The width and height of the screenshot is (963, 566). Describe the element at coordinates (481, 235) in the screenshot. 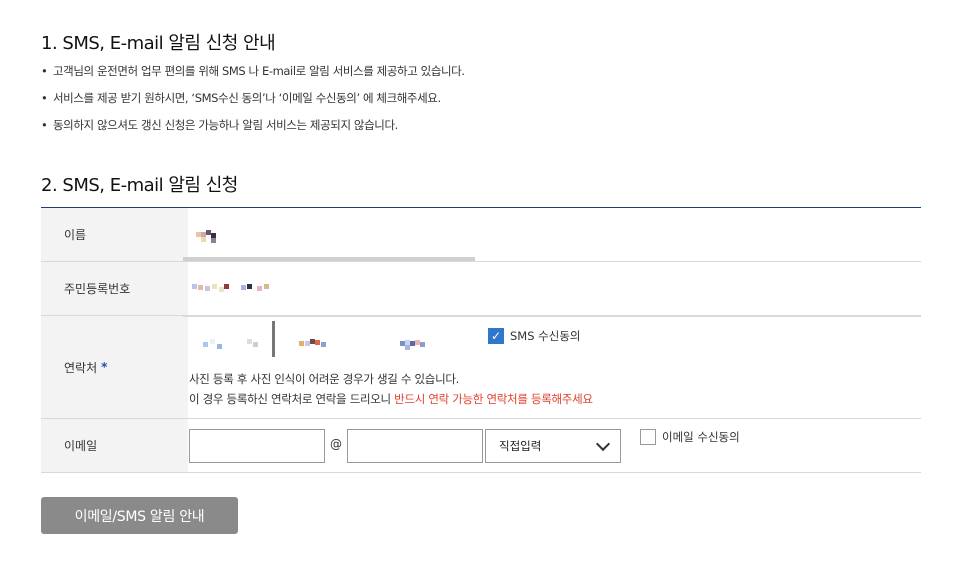

I see `name-row: 이름` at that location.